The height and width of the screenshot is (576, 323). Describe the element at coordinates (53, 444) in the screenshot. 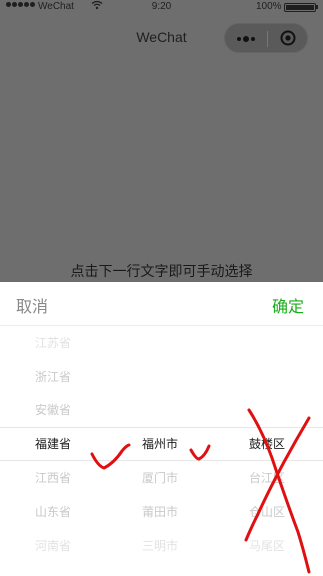

I see `picker-option-selected: 福建省` at that location.